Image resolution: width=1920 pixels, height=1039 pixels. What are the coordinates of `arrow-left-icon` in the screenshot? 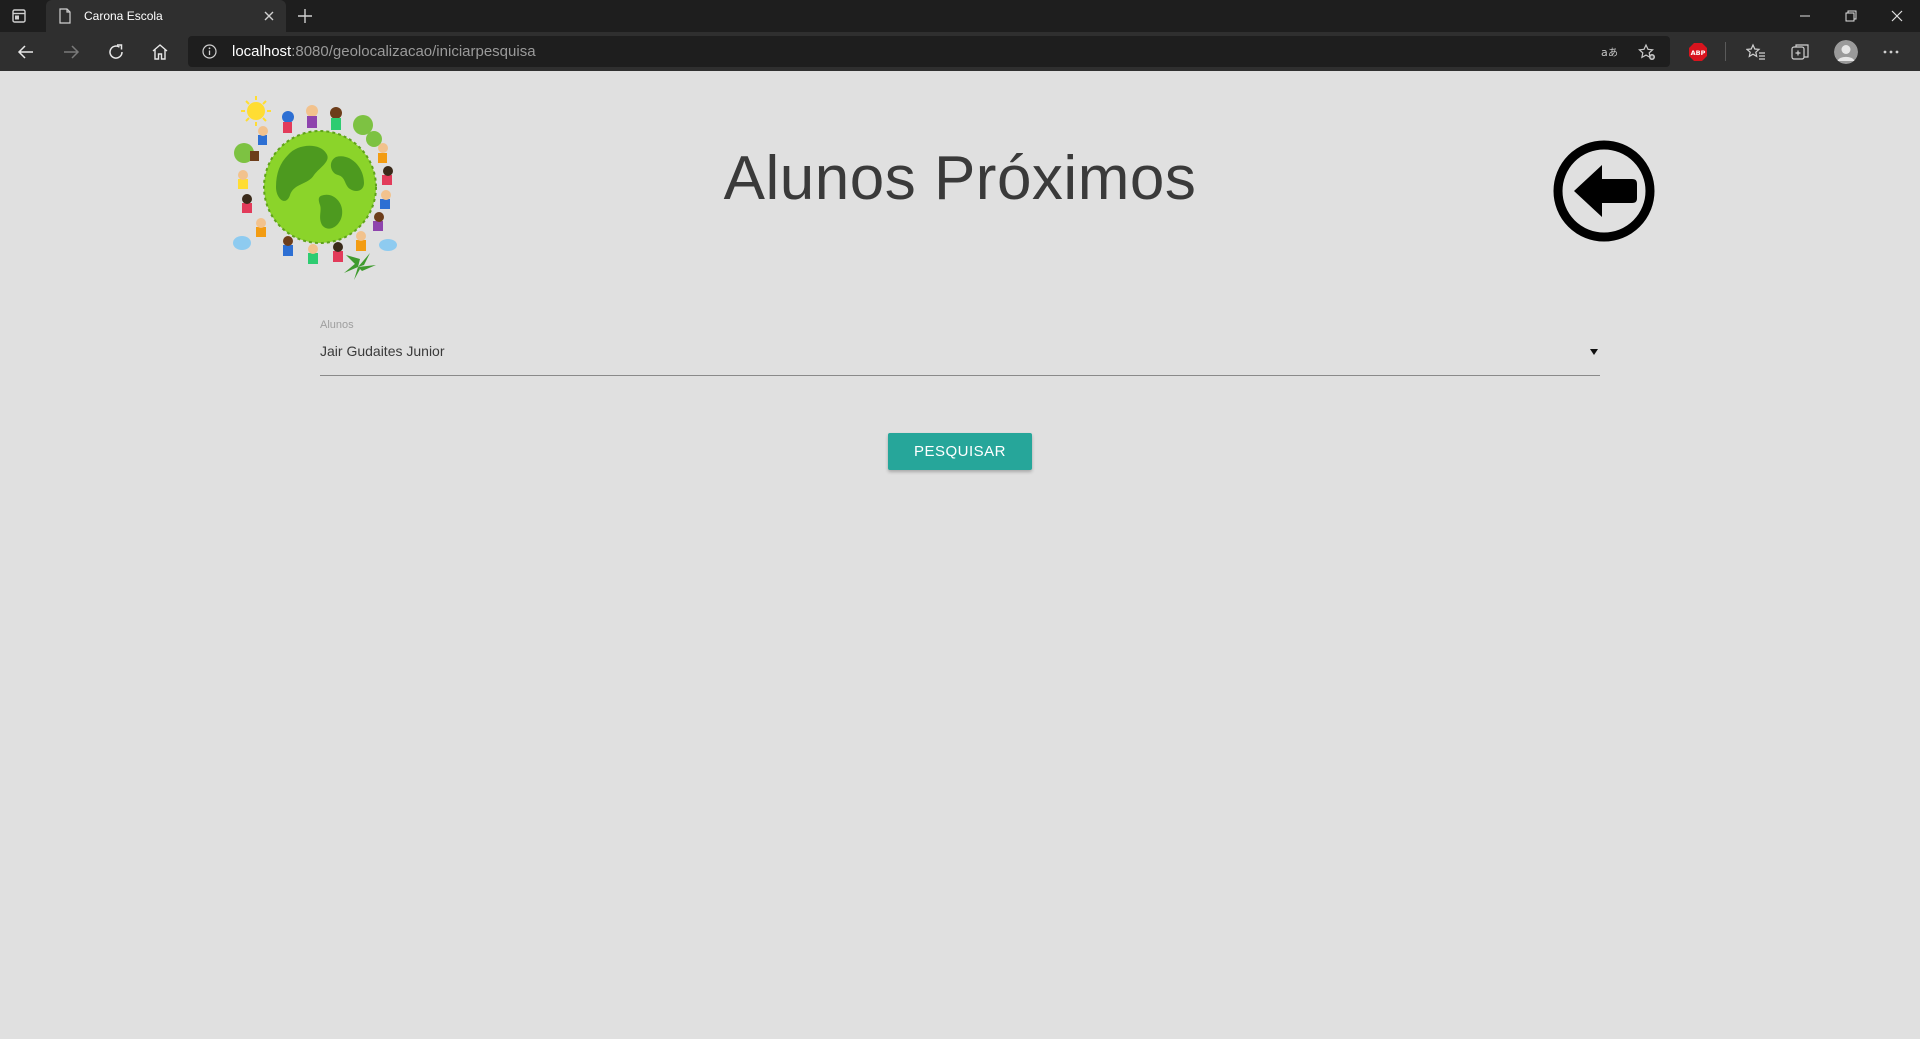 It's located at (25, 52).